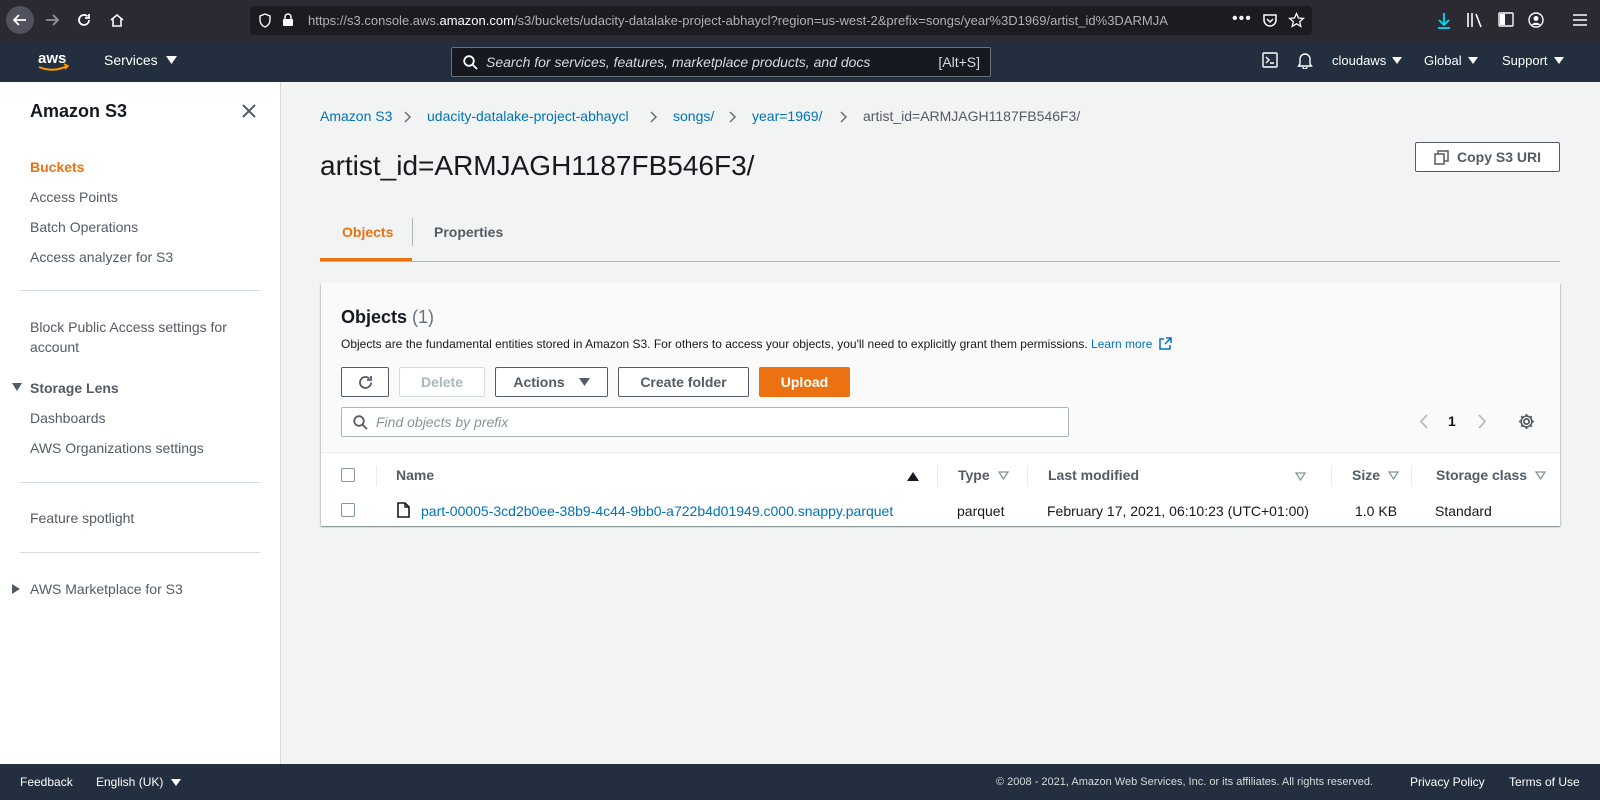  What do you see at coordinates (1463, 511) in the screenshot?
I see `object-storage-class: Standard` at bounding box center [1463, 511].